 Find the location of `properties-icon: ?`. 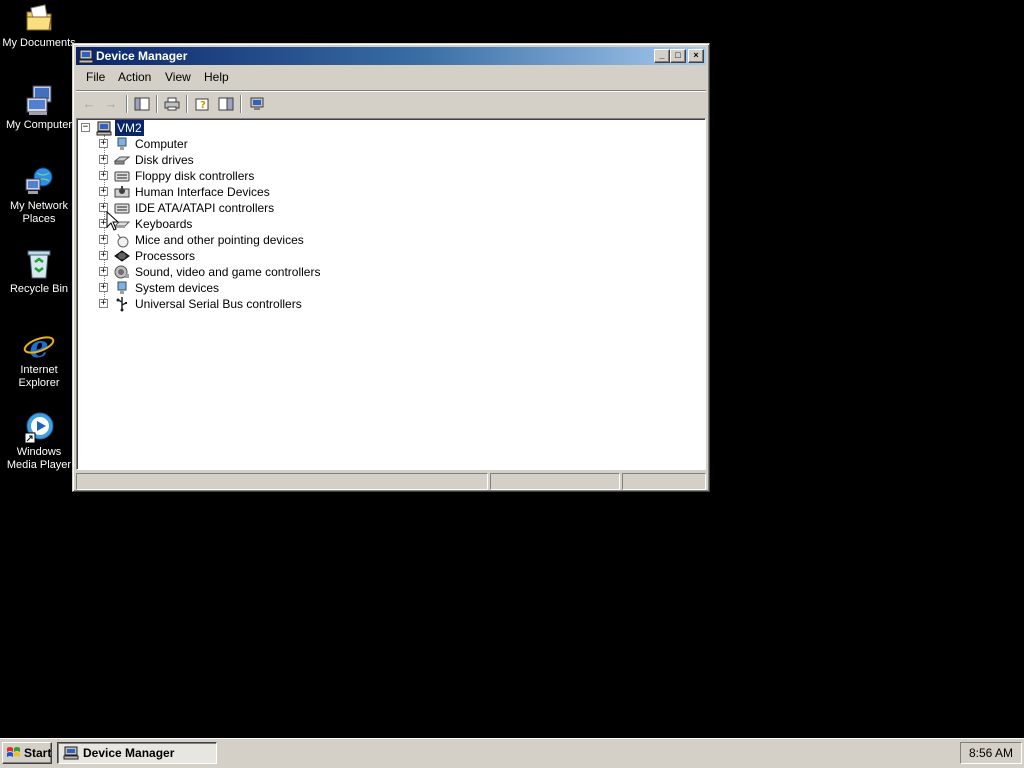

properties-icon: ? is located at coordinates (202, 104).